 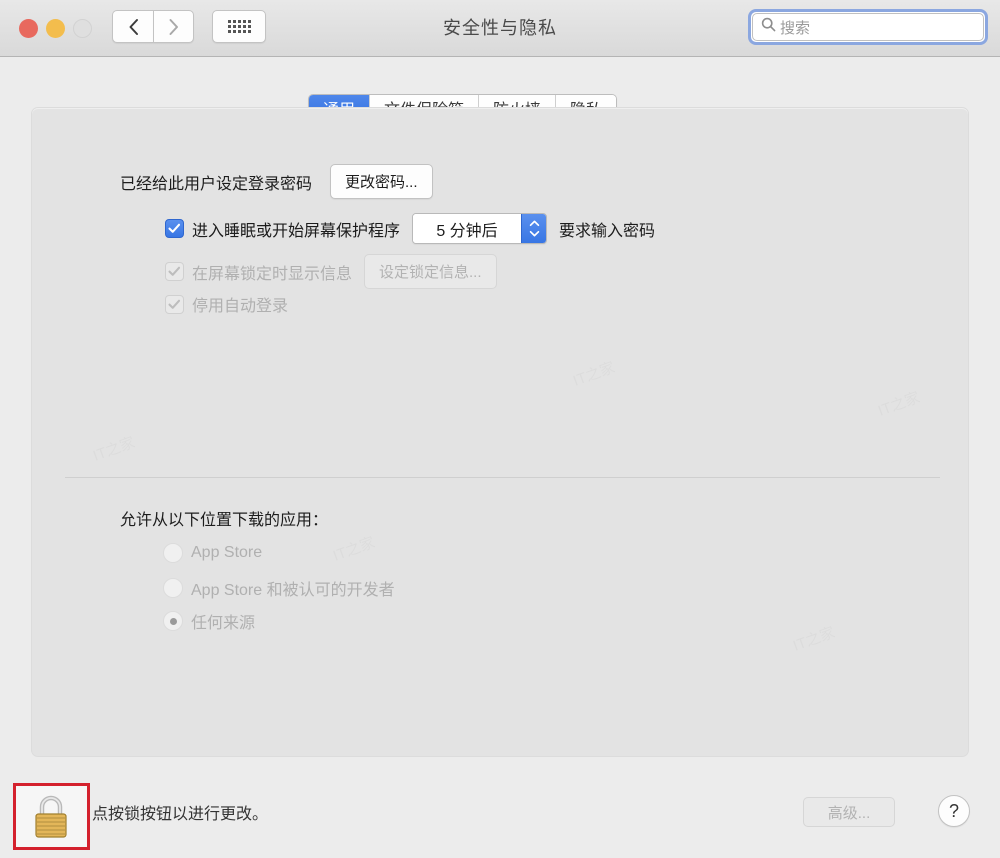 What do you see at coordinates (768, 27) in the screenshot?
I see `search-icon` at bounding box center [768, 27].